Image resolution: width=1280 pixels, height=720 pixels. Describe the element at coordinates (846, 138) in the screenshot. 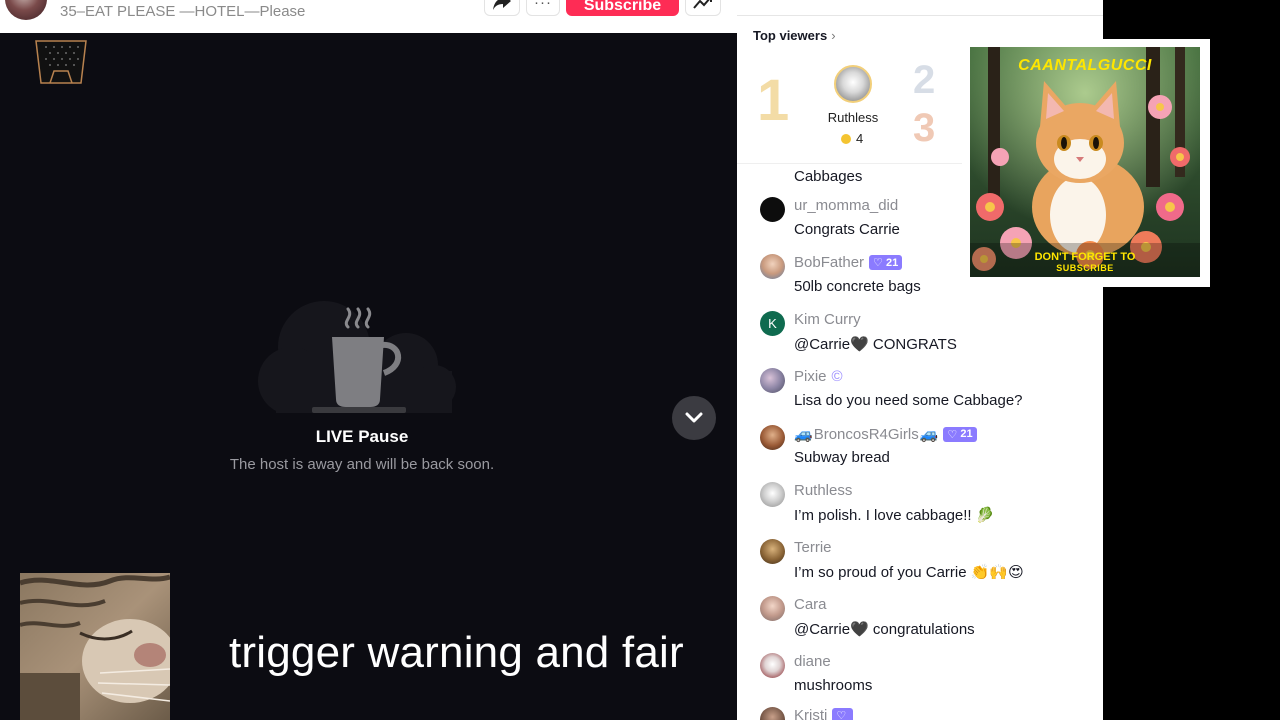

I see `coin-icon` at that location.